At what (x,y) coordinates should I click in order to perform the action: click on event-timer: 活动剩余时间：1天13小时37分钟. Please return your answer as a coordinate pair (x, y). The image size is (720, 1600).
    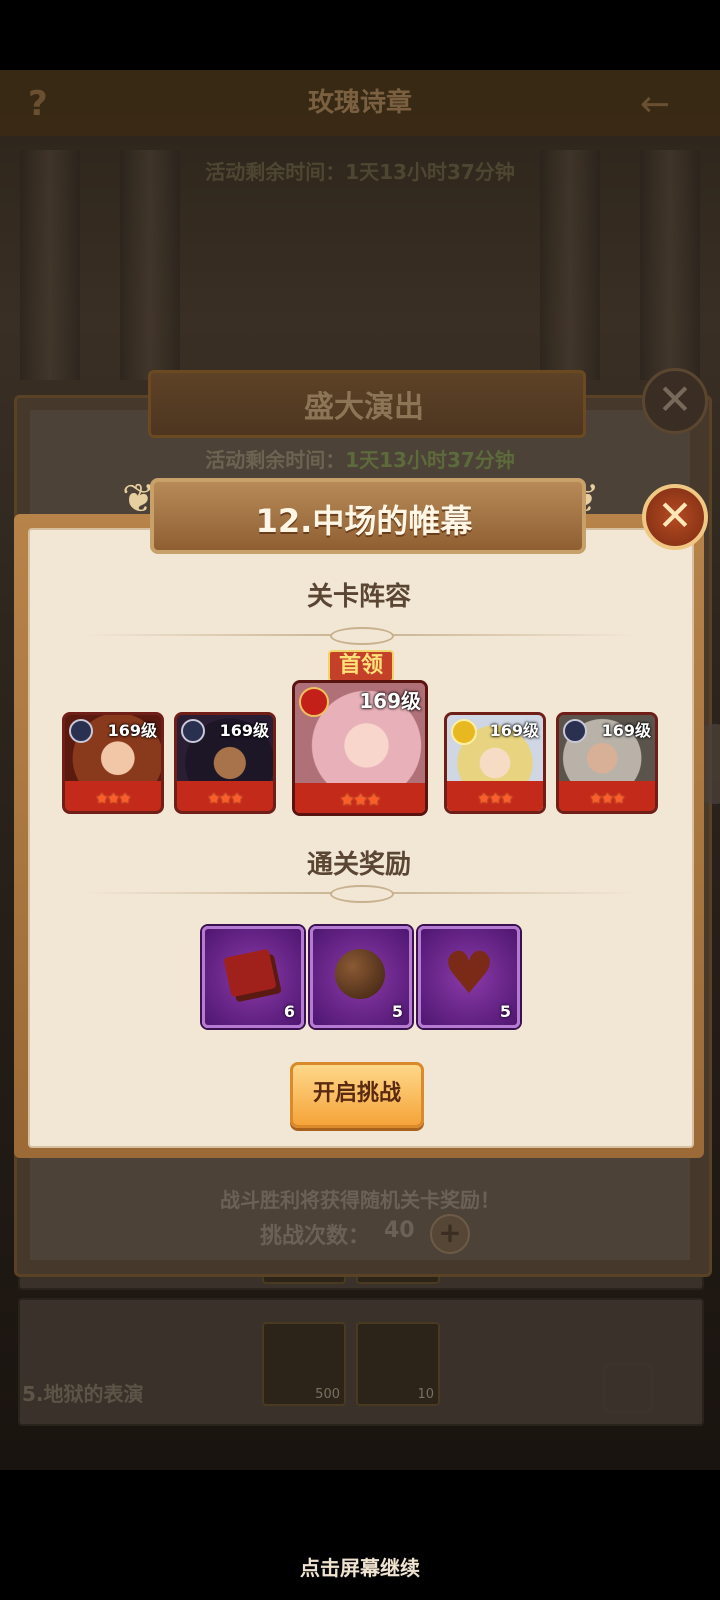
    Looking at the image, I should click on (360, 458).